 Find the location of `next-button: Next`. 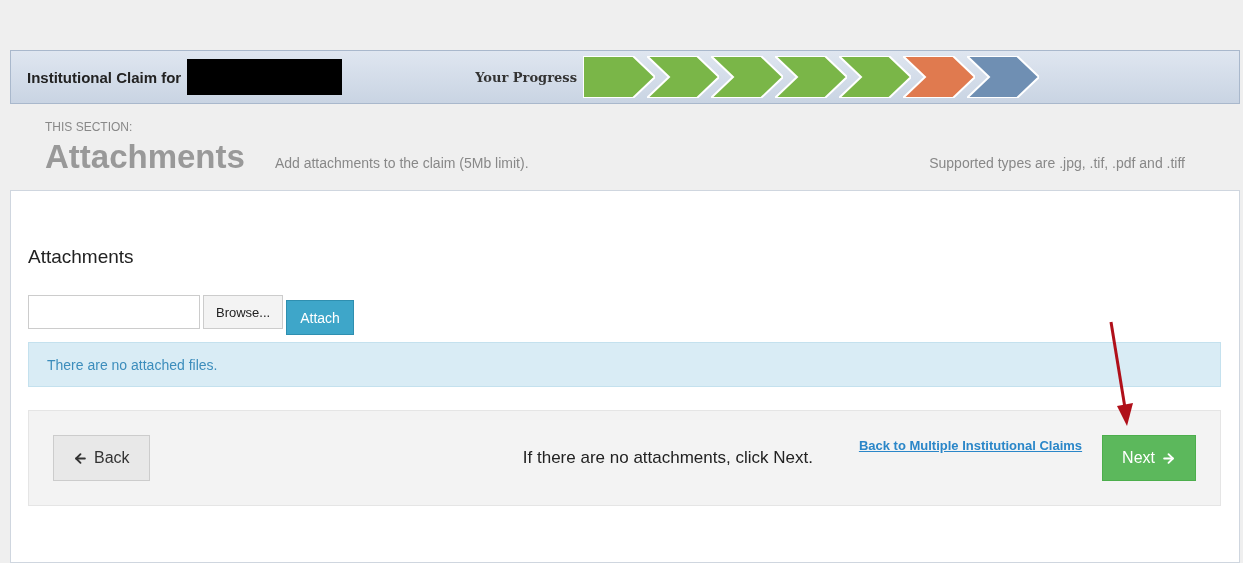

next-button: Next is located at coordinates (1149, 458).